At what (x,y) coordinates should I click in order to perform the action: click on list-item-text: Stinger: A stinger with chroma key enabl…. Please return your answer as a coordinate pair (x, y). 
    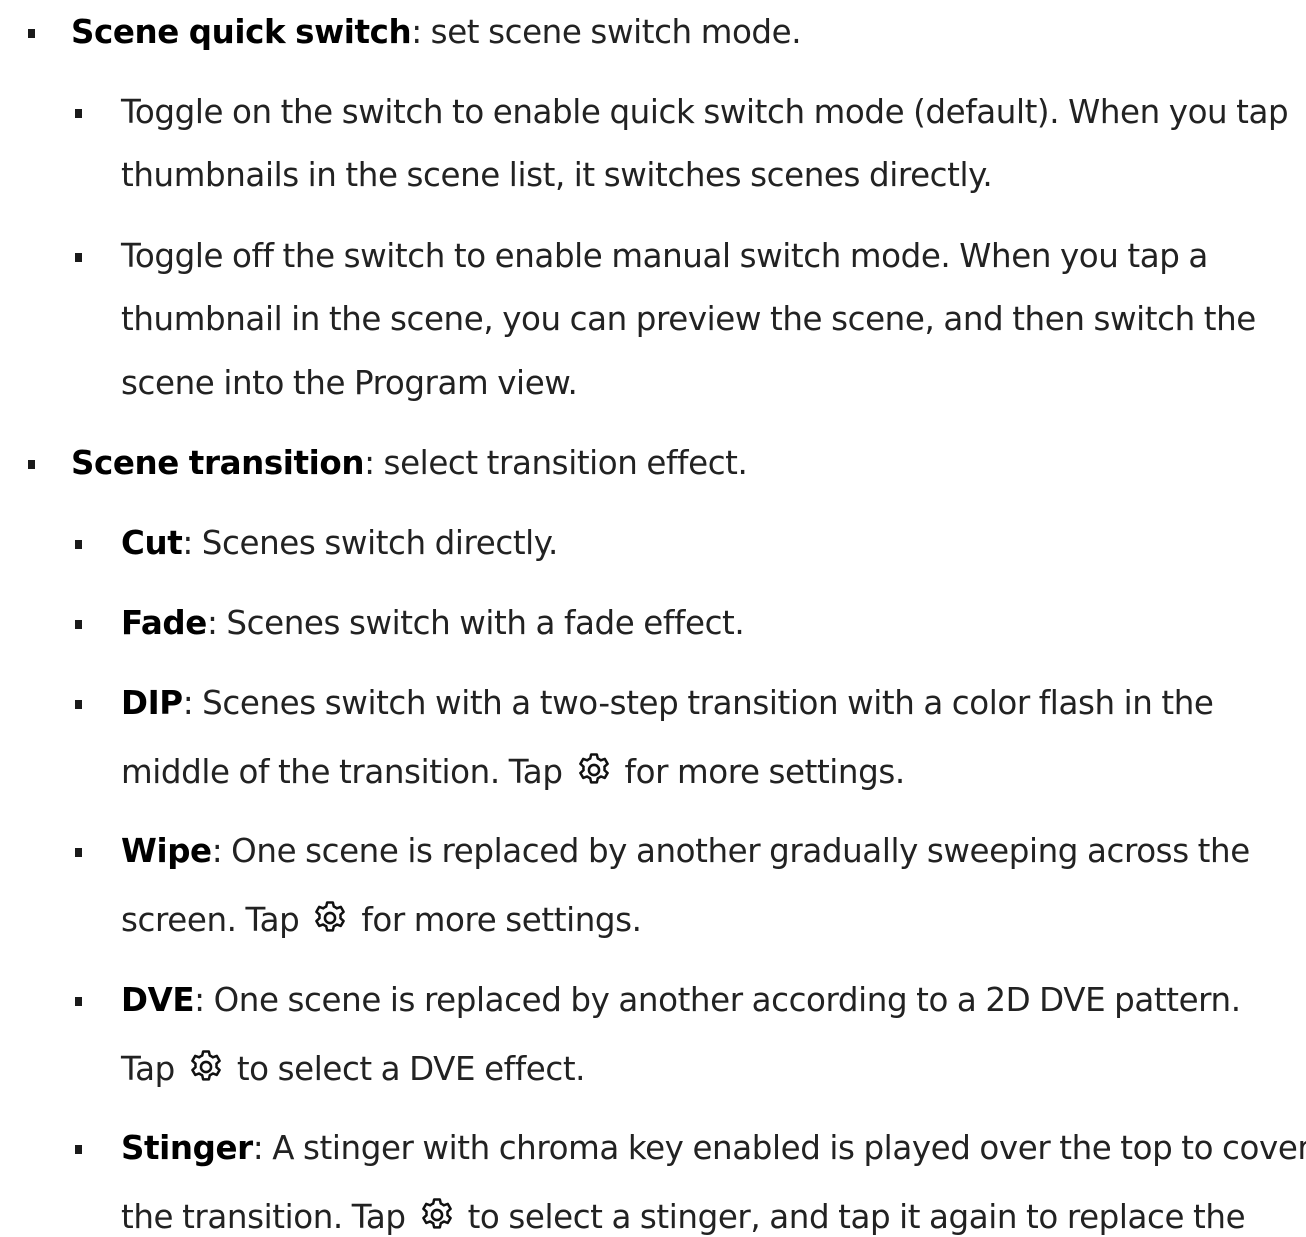
    Looking at the image, I should click on (713, 1148).